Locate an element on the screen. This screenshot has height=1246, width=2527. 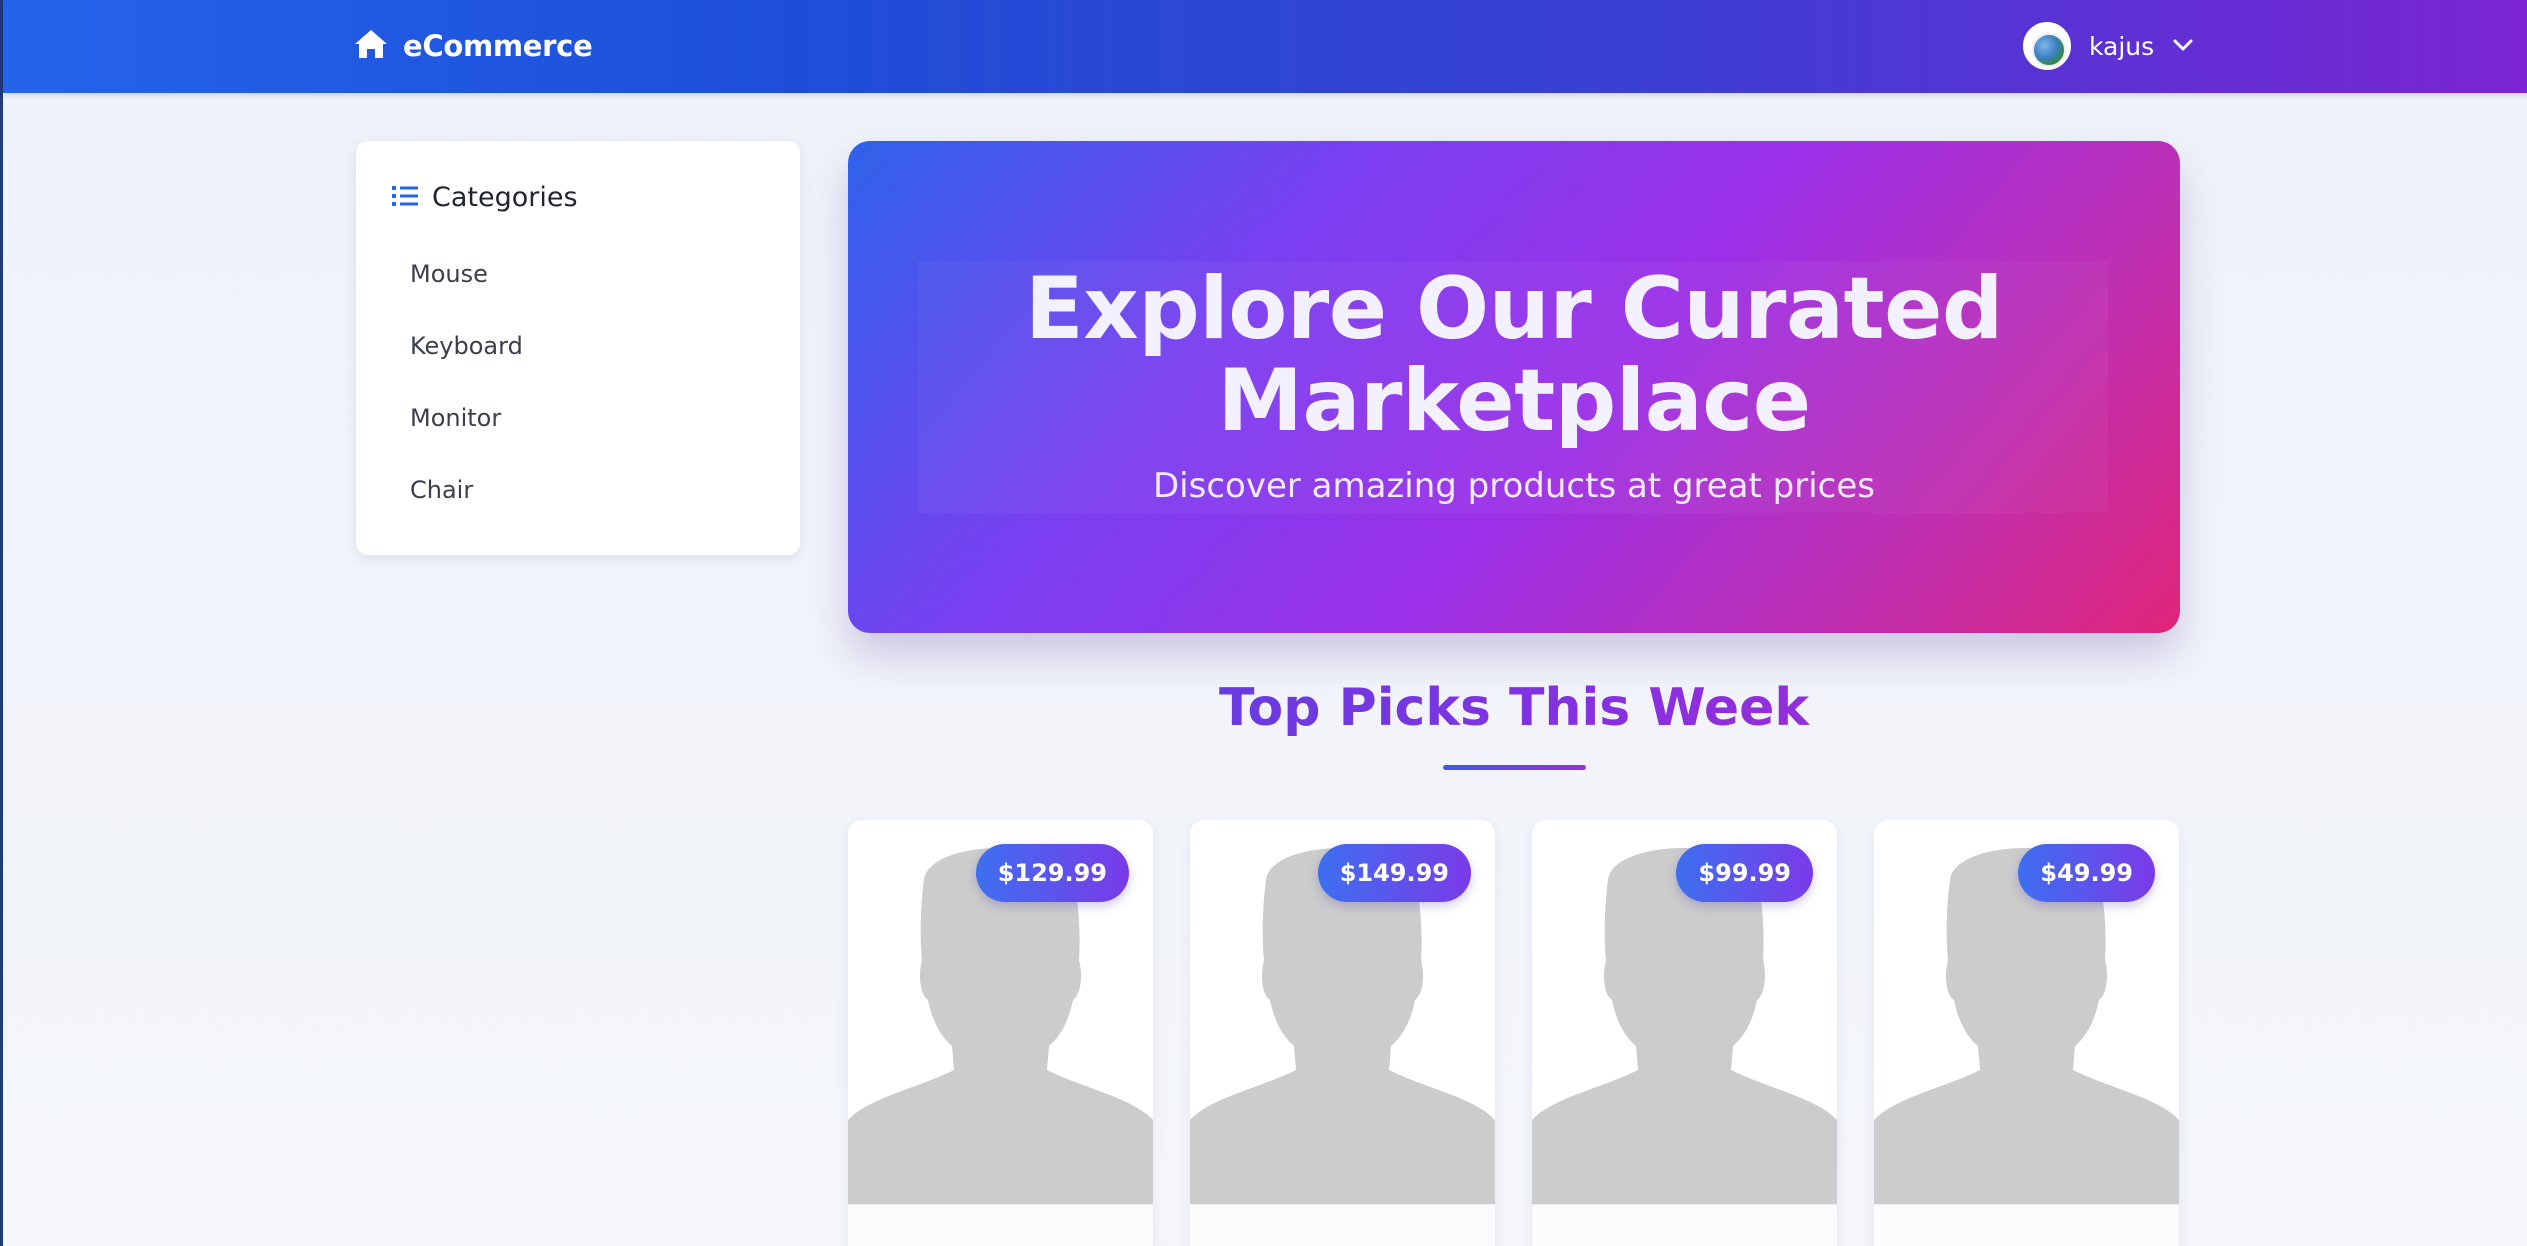
hero-title: Explore Our Curated Marketplace is located at coordinates (1514, 355).